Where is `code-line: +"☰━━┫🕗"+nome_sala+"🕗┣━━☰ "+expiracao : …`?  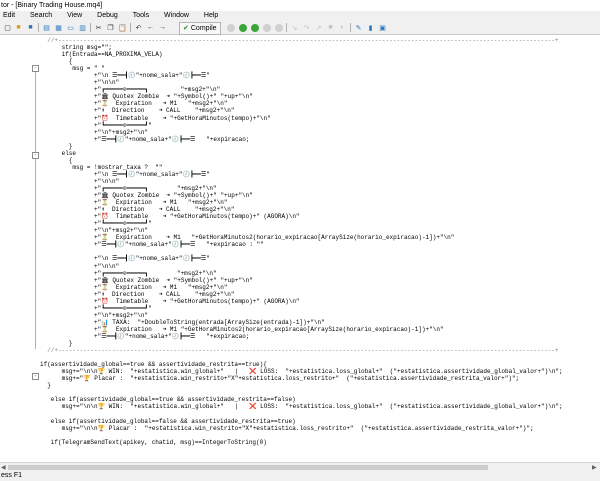 code-line: +"☰━━┫🕗"+nome_sala+"🕗┣━━☰ "+expiracao : … is located at coordinates (301, 244).